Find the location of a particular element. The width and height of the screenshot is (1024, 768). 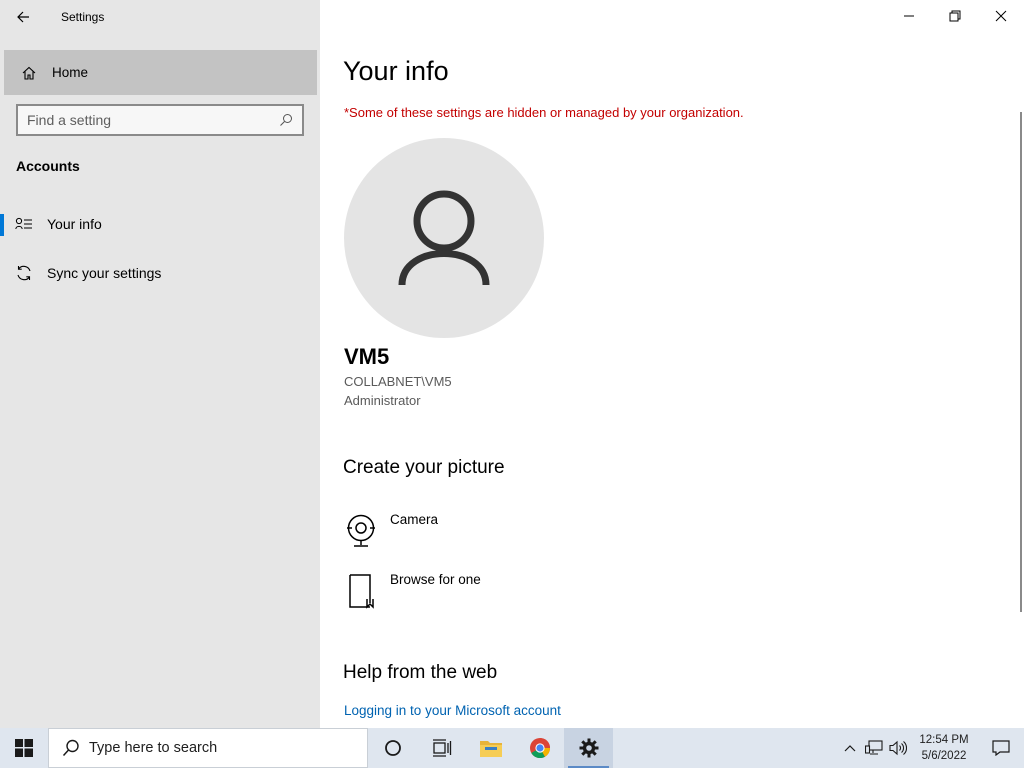

sidebar-item-label: Sync your settings is located at coordinates (104, 273).